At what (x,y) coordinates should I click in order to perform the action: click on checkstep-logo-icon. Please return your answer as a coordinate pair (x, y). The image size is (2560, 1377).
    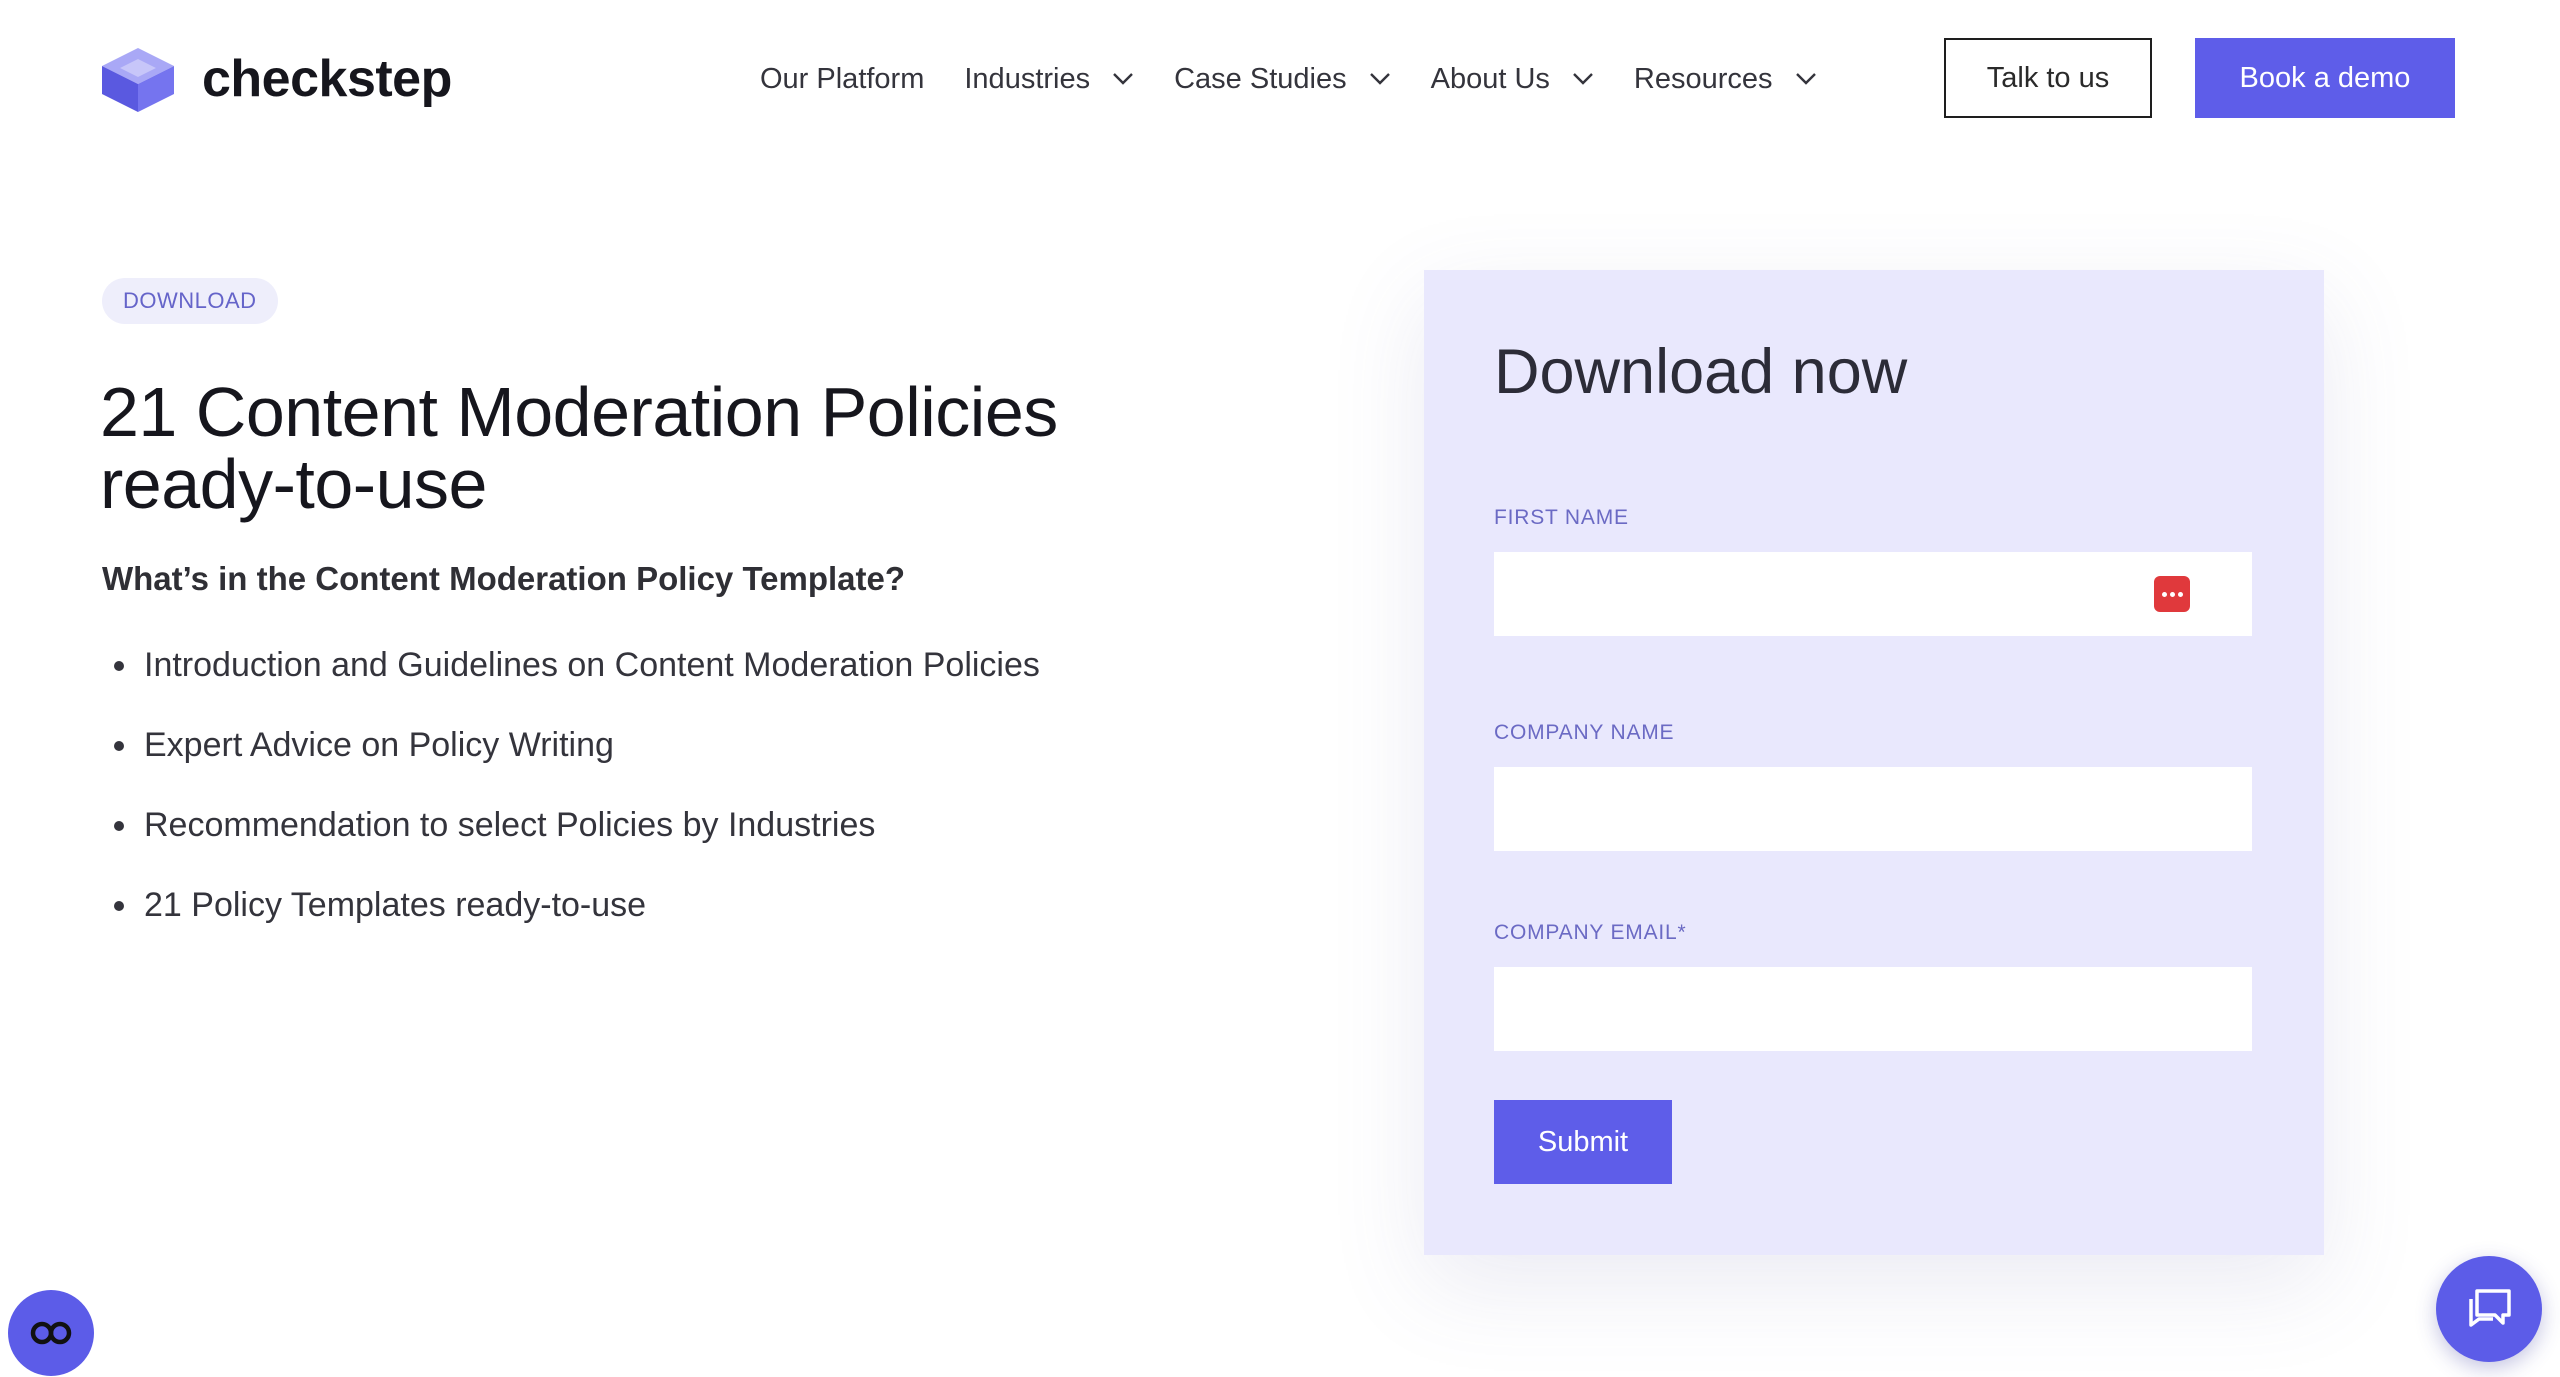
    Looking at the image, I should click on (138, 80).